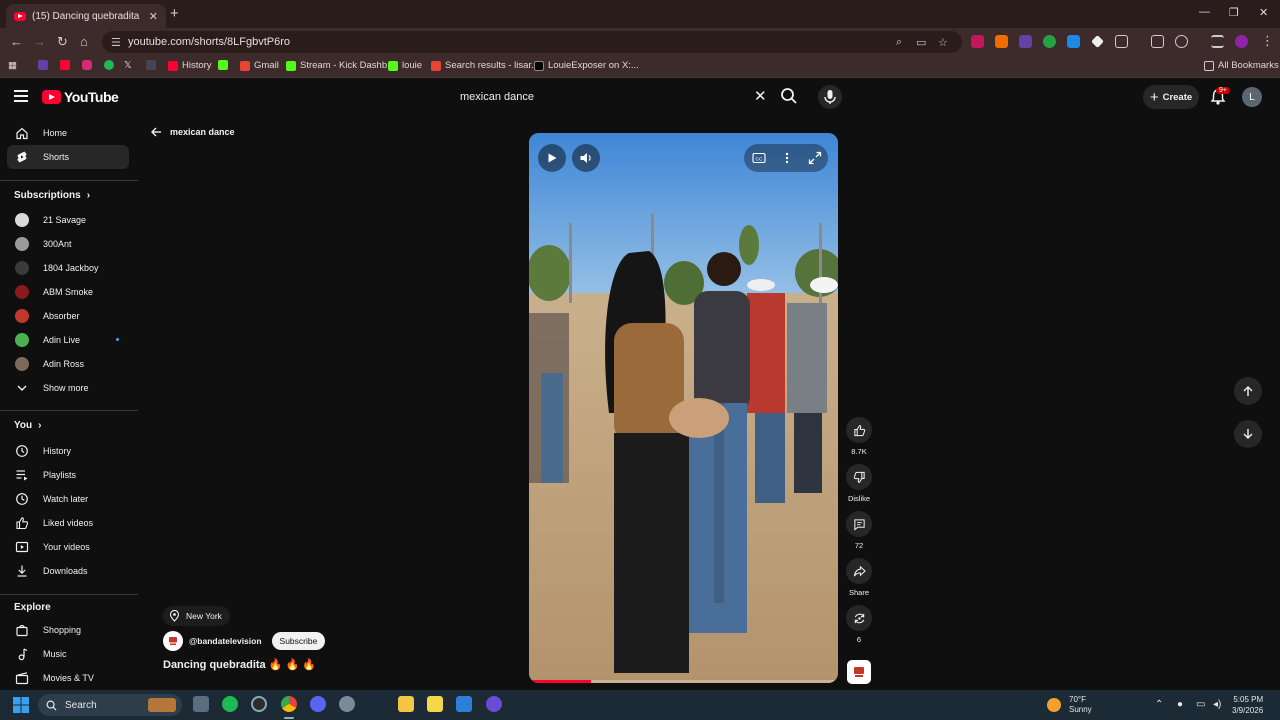 The image size is (1280, 720). What do you see at coordinates (1180, 704) in the screenshot?
I see `microphone-tray-icon: ●` at bounding box center [1180, 704].